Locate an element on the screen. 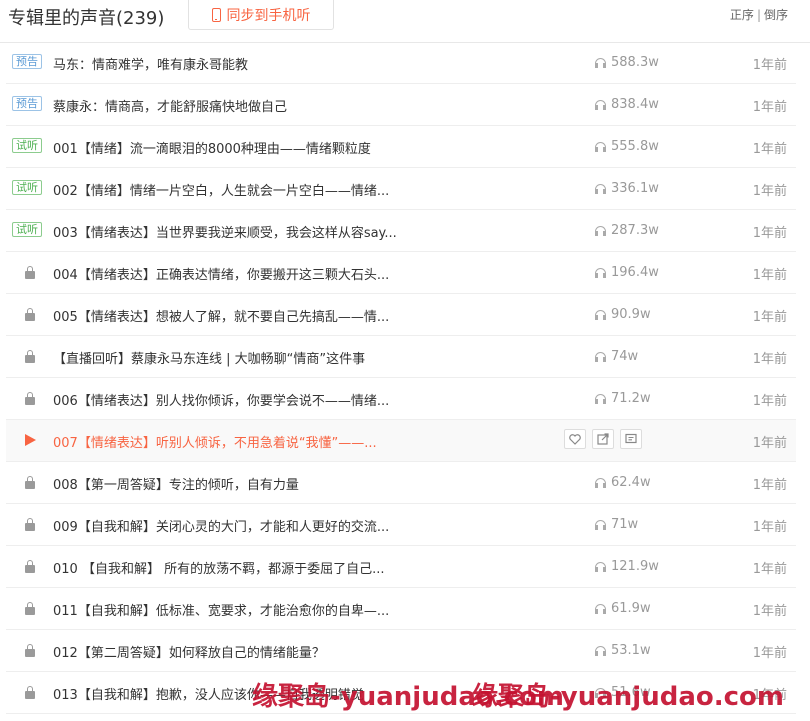 This screenshot has width=810, height=721. watermark-text: 缘聚岛-yuanjudao.com is located at coordinates (628, 697).